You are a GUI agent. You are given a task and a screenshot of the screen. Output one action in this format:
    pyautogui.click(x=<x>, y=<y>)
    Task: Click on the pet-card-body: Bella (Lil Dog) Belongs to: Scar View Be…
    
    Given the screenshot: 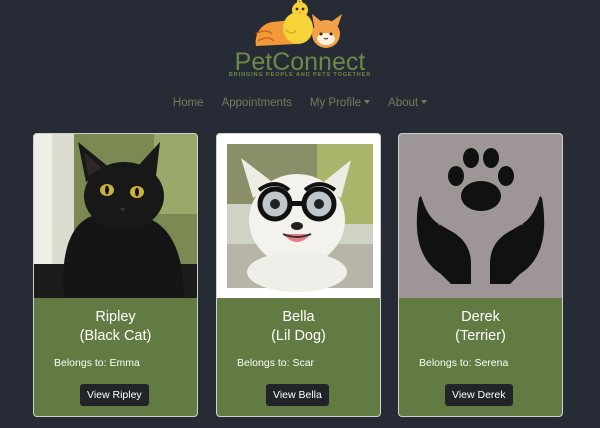 What is the action you would take?
    pyautogui.click(x=298, y=357)
    